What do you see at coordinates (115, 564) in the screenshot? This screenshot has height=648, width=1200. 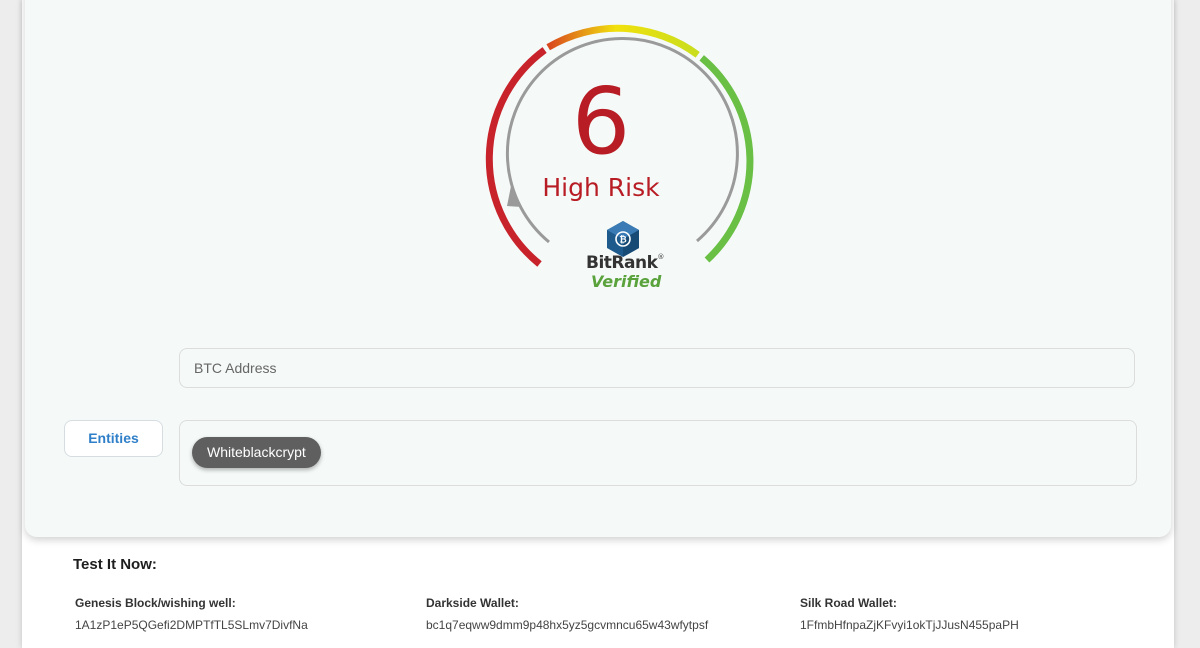 I see `test-section-title: Test It Now:` at bounding box center [115, 564].